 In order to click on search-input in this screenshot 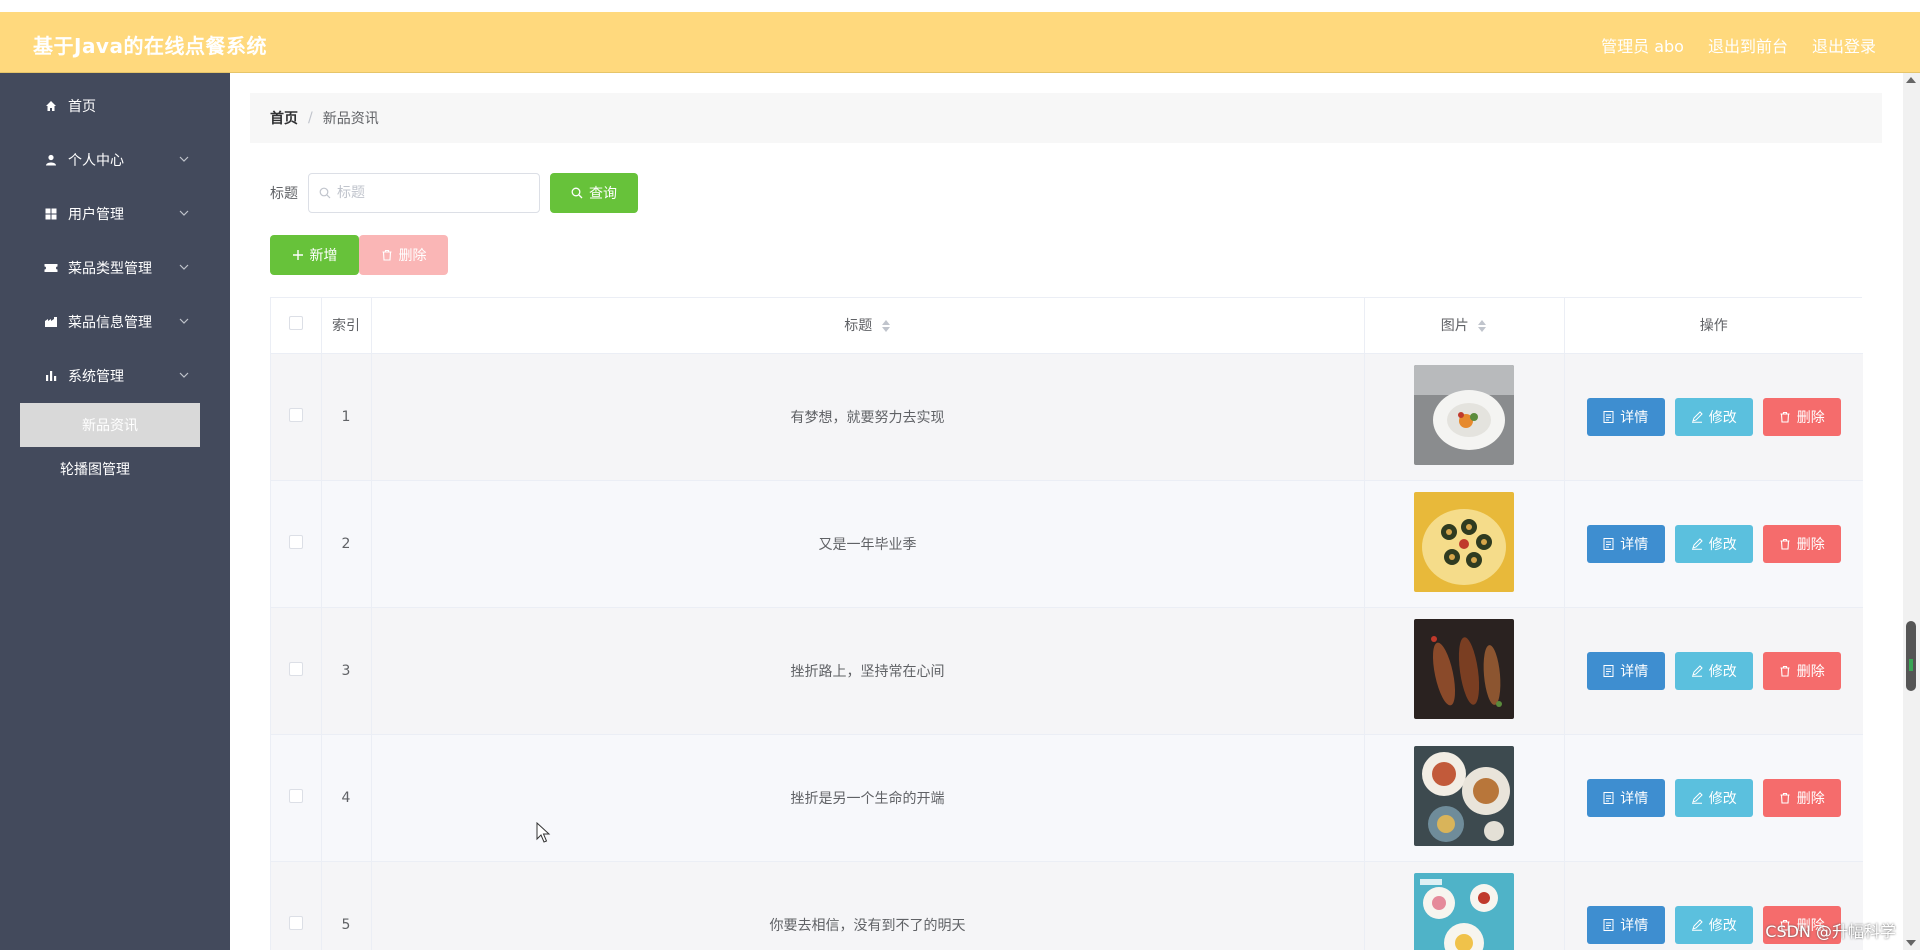, I will do `click(432, 193)`.